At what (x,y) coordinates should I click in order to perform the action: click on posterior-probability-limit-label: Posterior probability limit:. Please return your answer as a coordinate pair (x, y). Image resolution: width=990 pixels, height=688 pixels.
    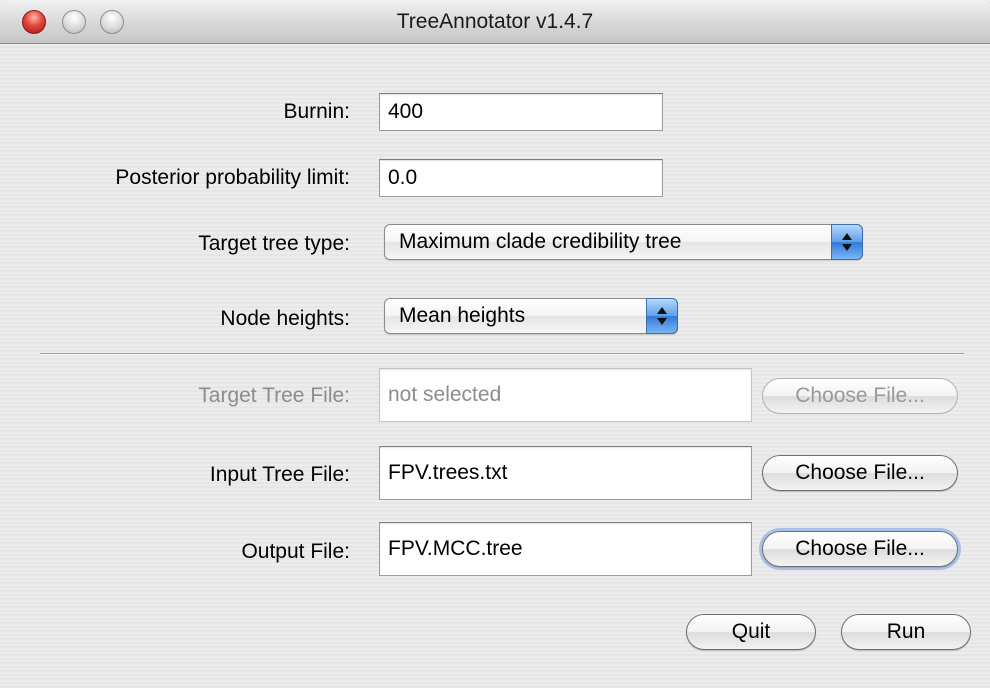
    Looking at the image, I should click on (232, 177).